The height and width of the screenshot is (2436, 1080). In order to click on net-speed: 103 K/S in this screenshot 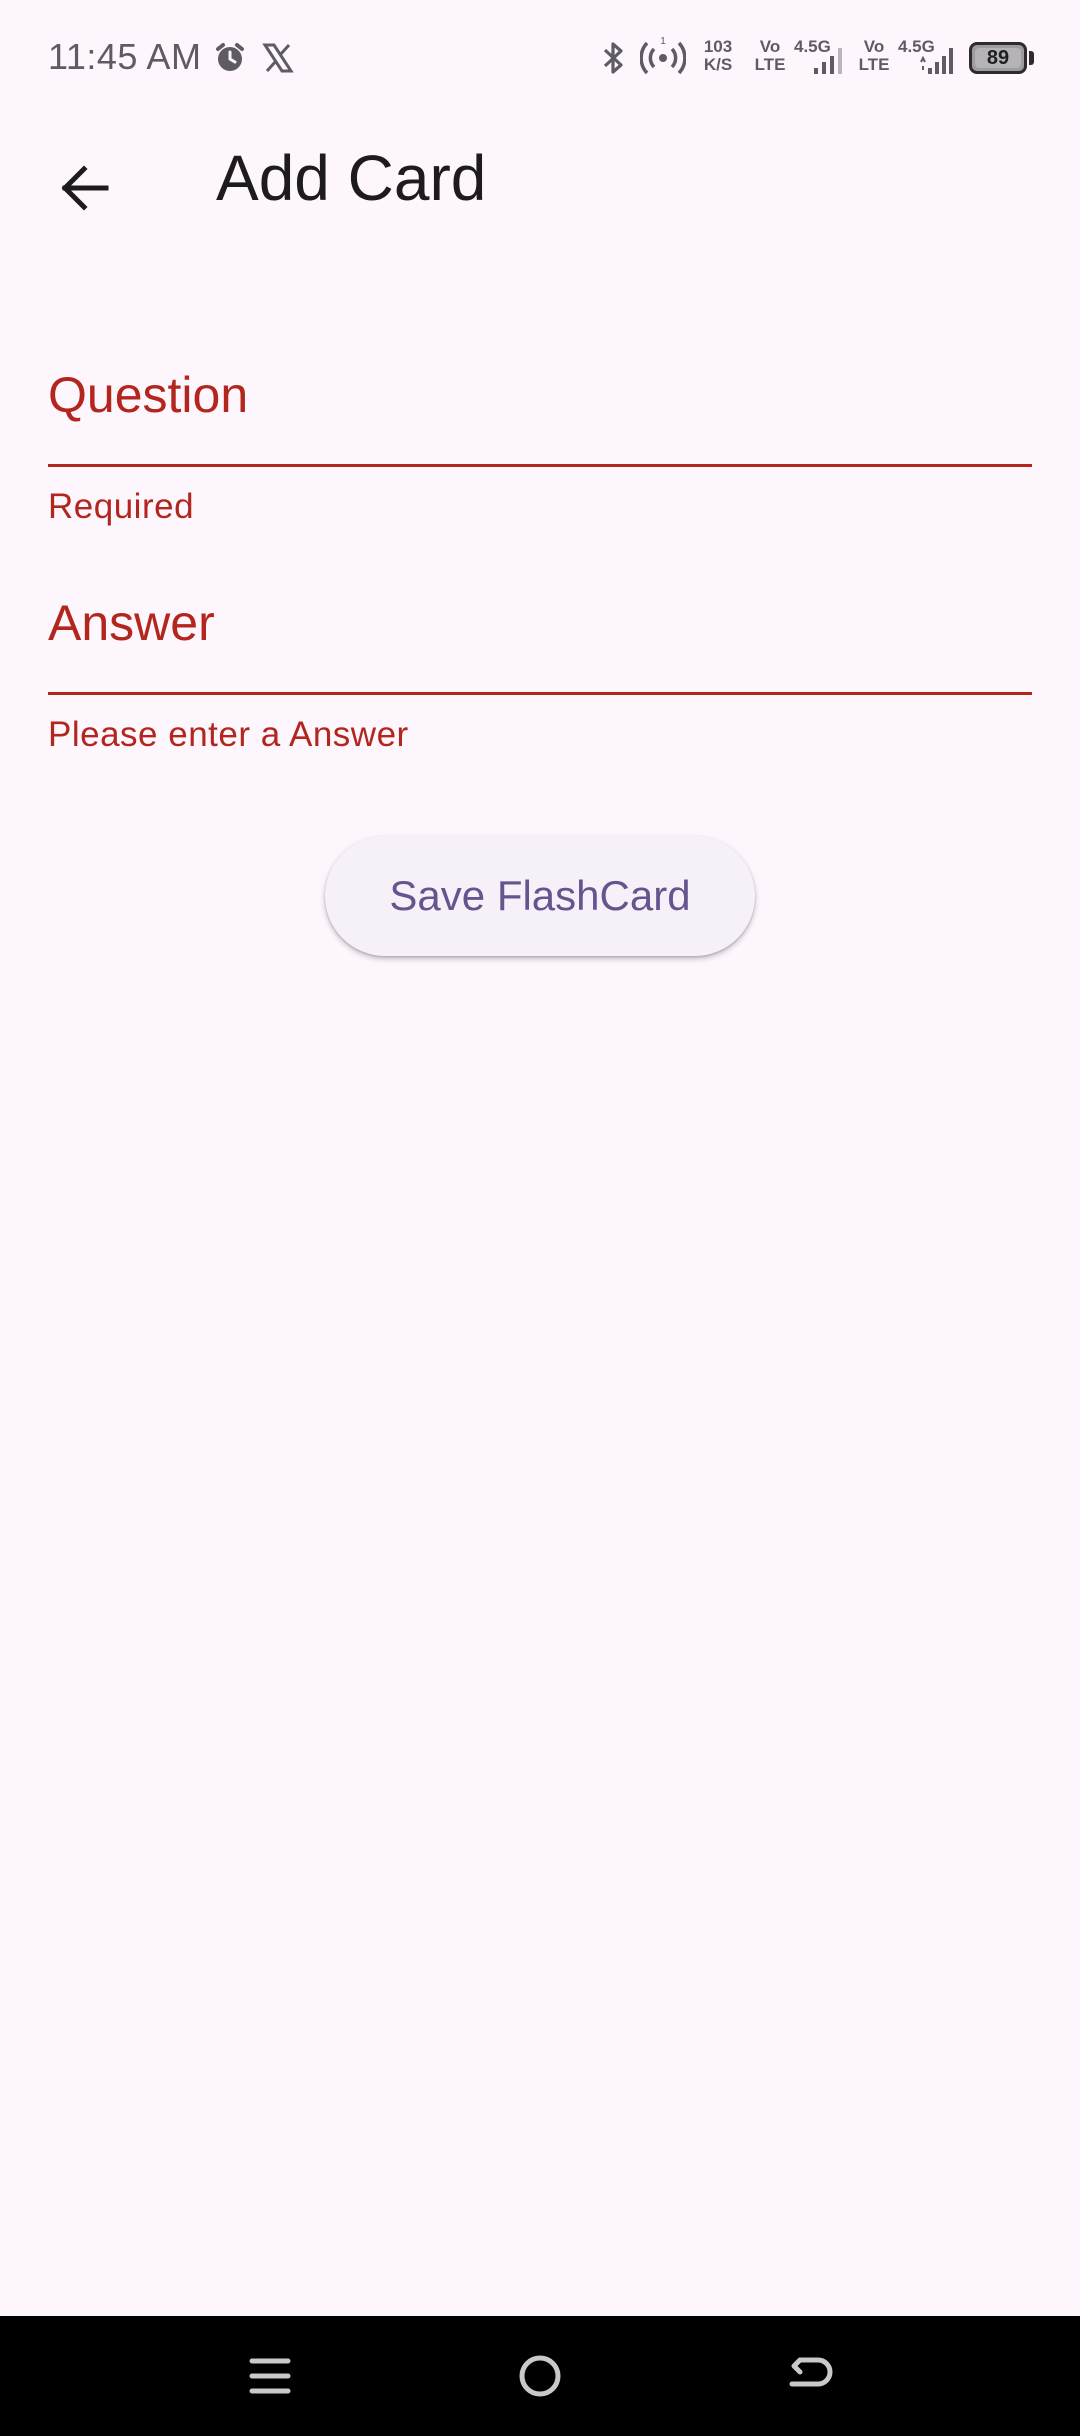, I will do `click(718, 56)`.